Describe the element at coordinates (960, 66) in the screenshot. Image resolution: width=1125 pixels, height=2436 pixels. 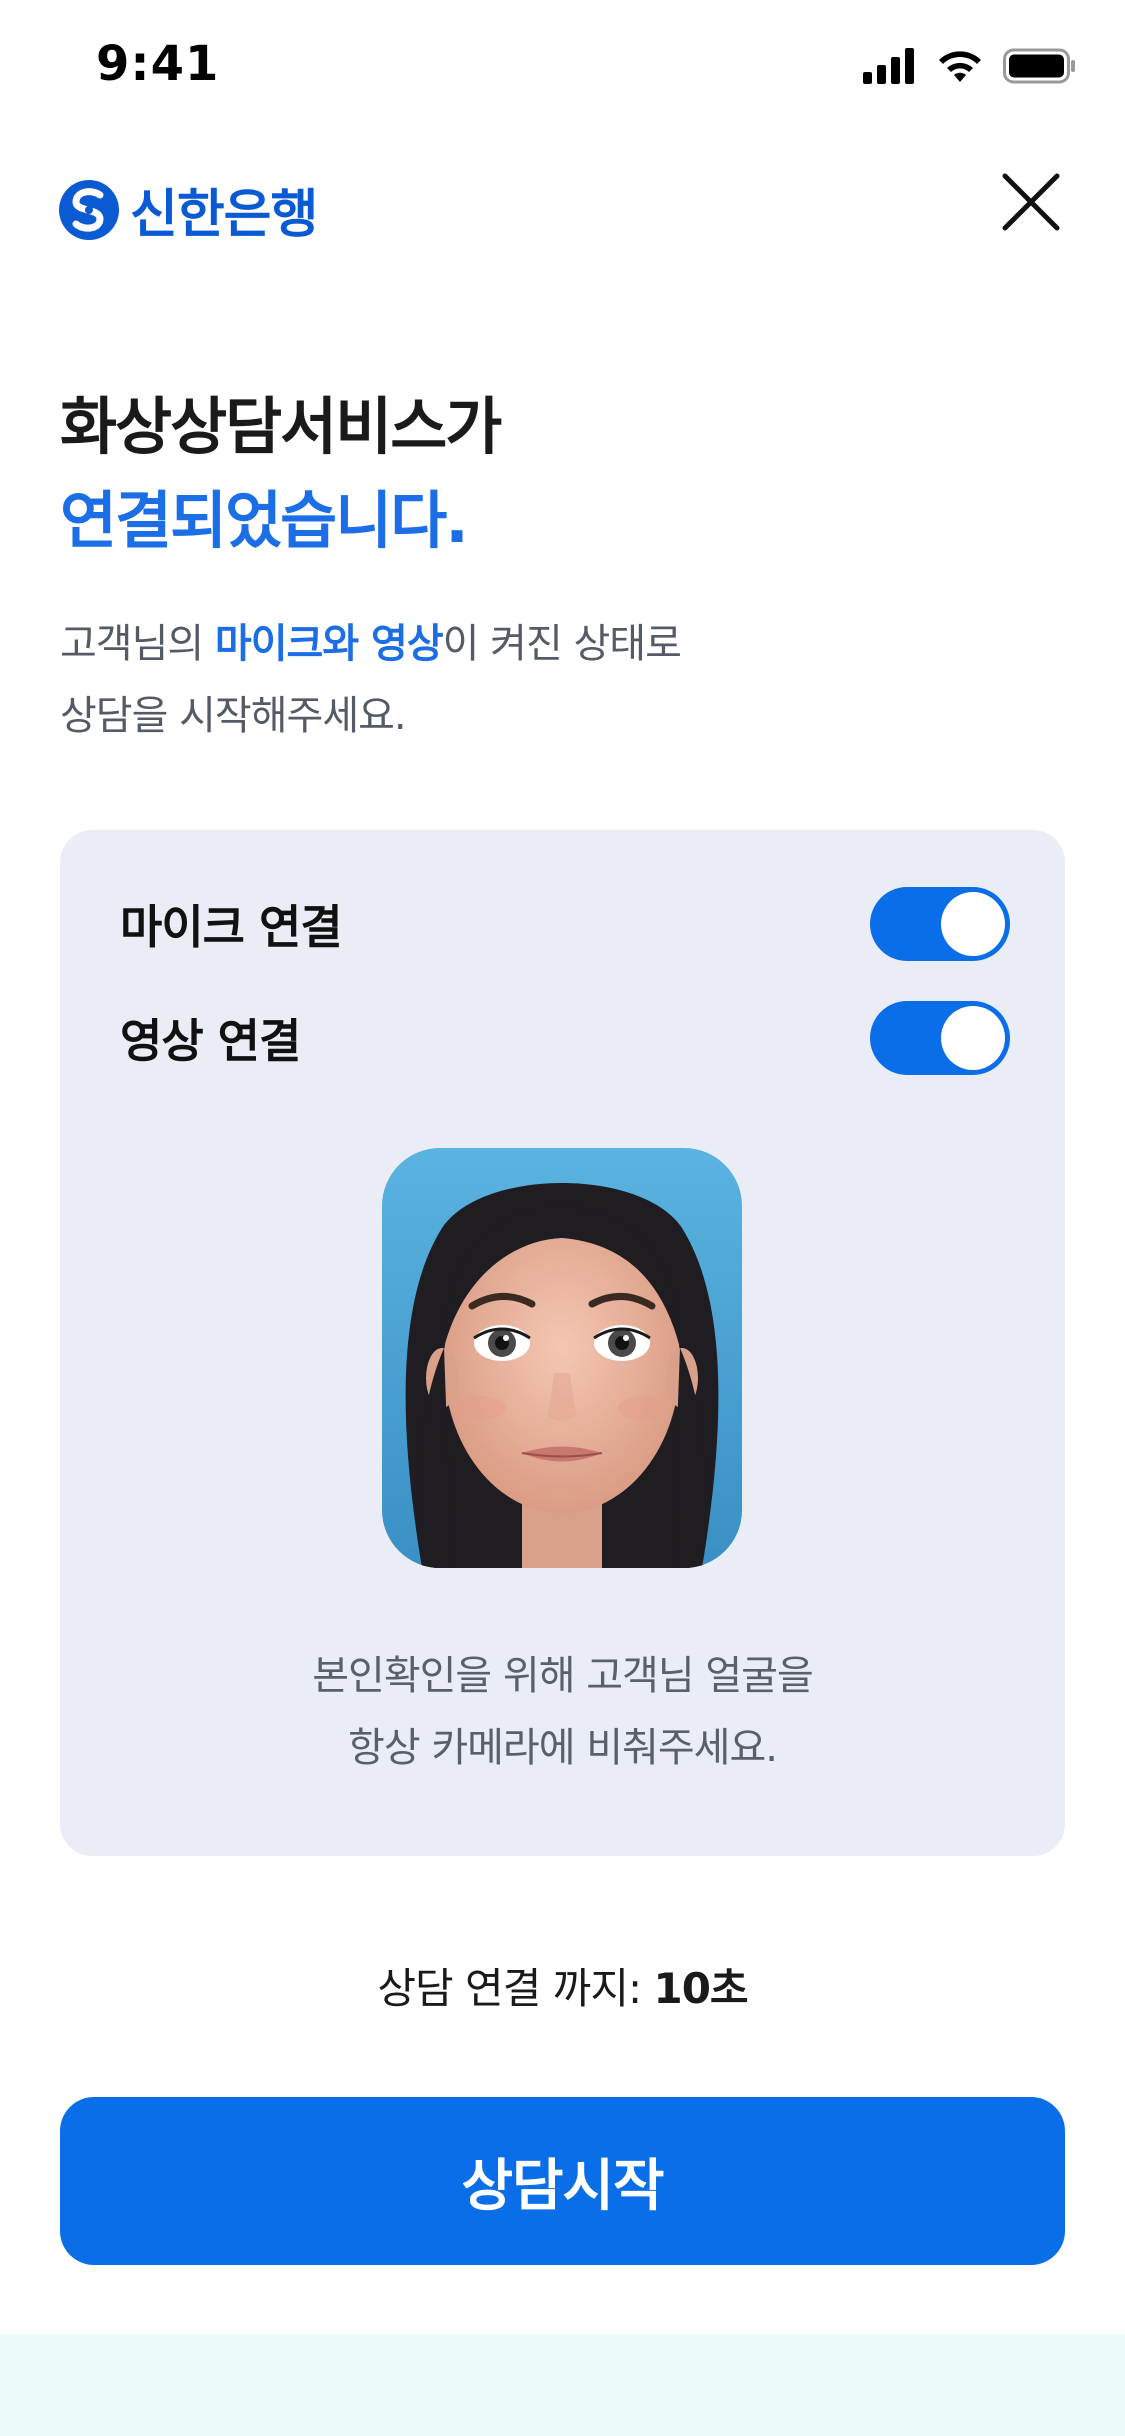
I see `wifi-icon` at that location.